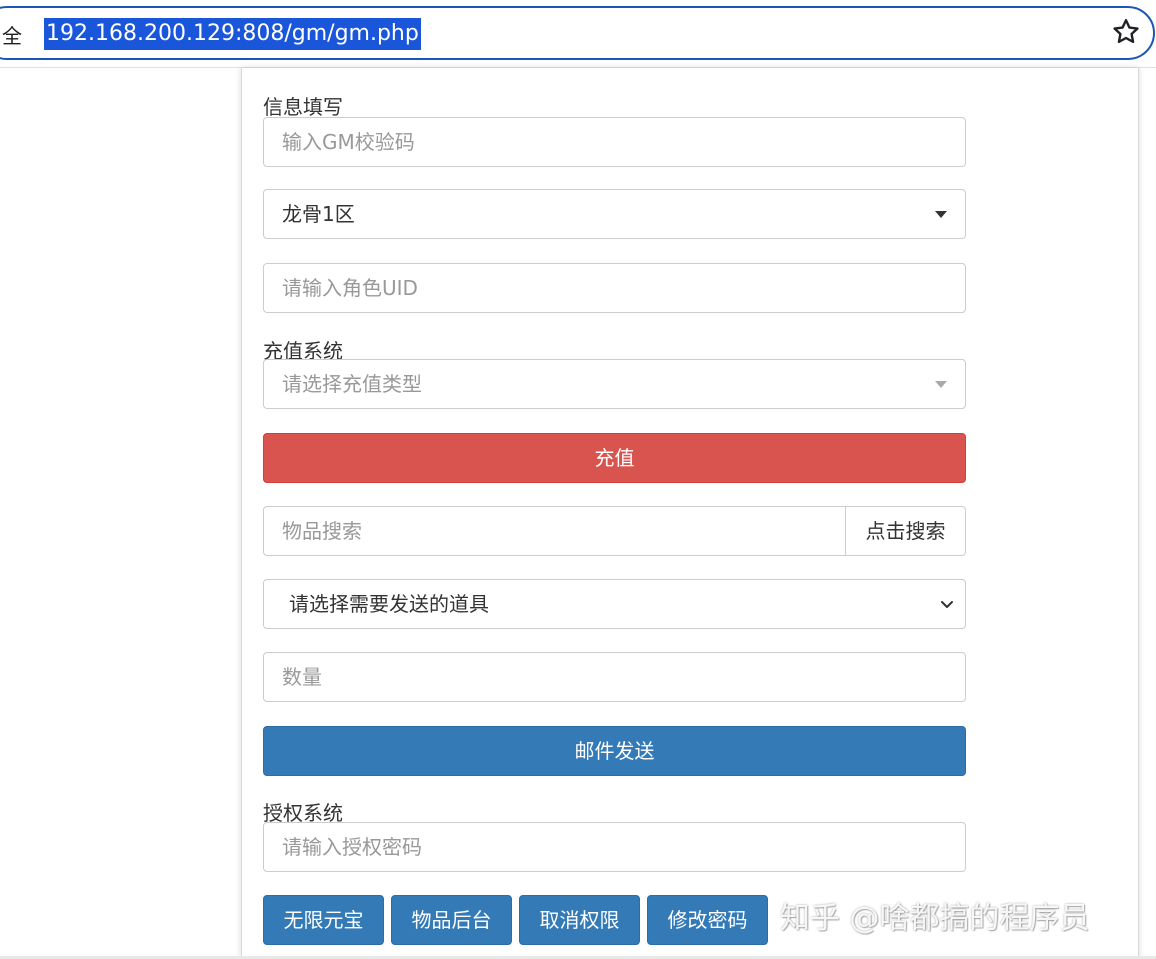  What do you see at coordinates (318, 214) in the screenshot?
I see `server-select-value: 龙骨1区` at bounding box center [318, 214].